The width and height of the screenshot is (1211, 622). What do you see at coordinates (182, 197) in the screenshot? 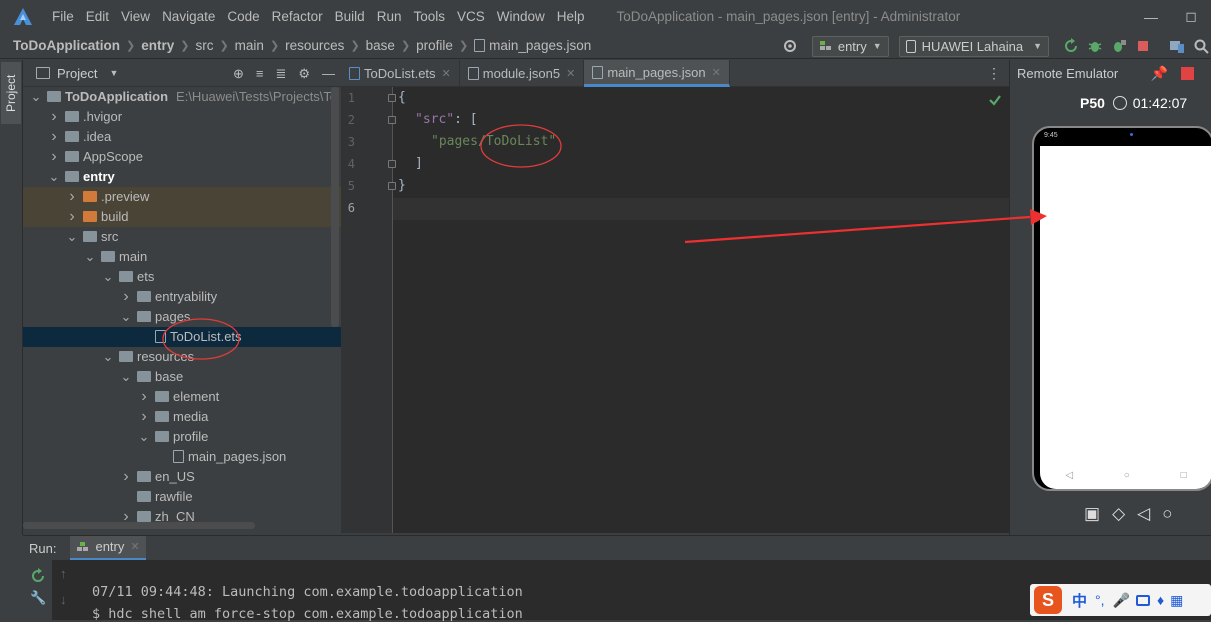
I see `tree-item: › .preview` at bounding box center [182, 197].